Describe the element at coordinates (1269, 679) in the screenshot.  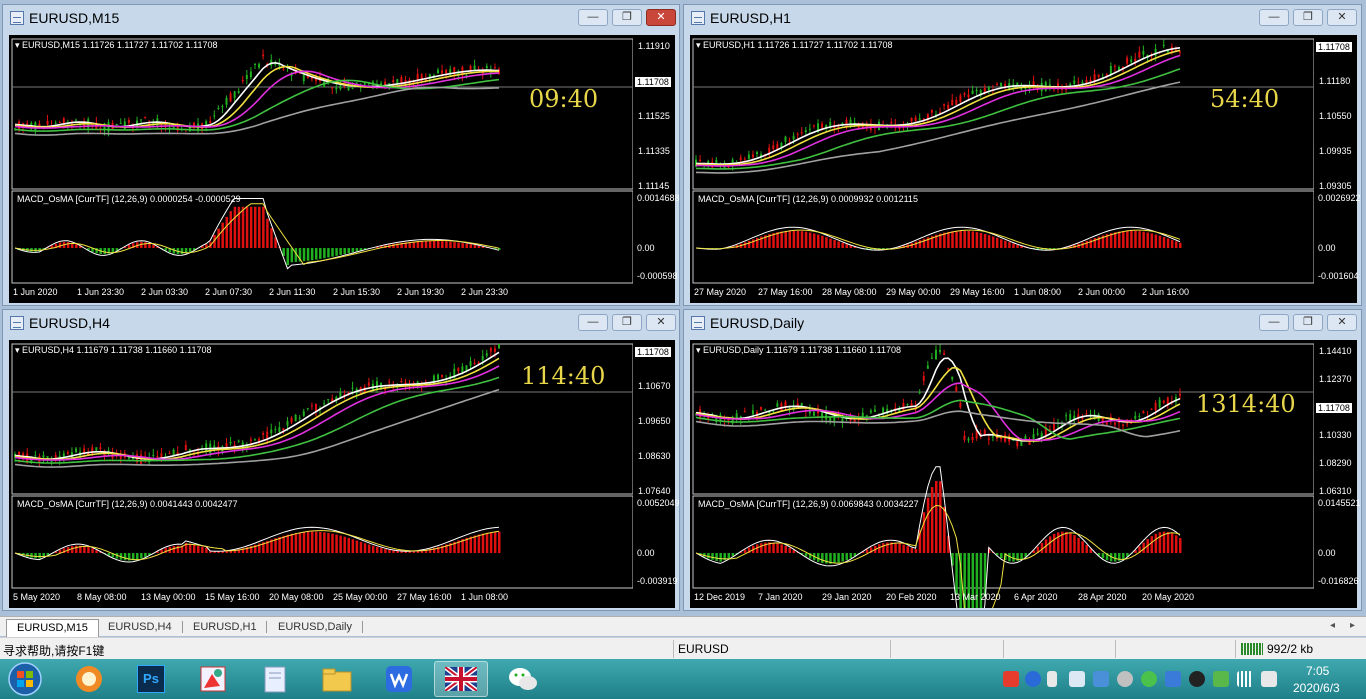
I see `volume-icon` at that location.